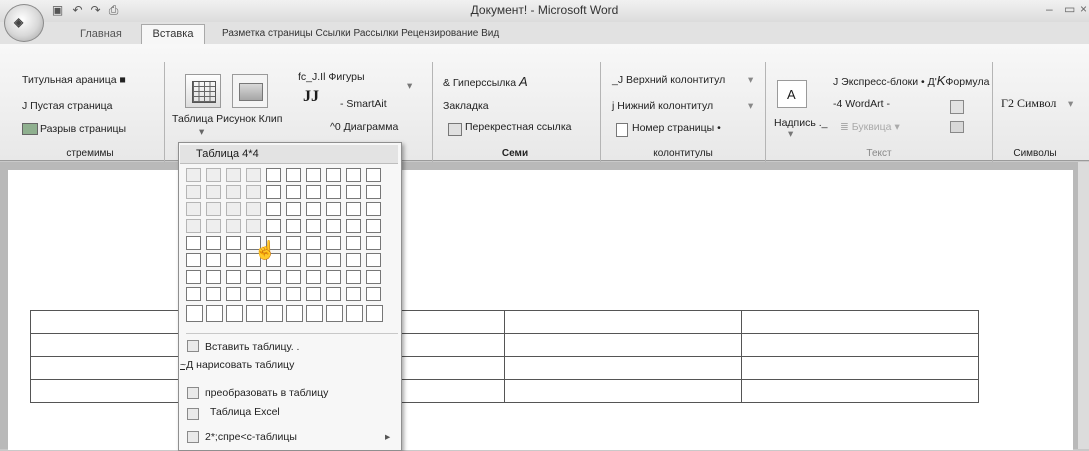  What do you see at coordinates (518, 127) in the screenshot?
I see `crossref-button: Перекрестная ссылка` at bounding box center [518, 127].